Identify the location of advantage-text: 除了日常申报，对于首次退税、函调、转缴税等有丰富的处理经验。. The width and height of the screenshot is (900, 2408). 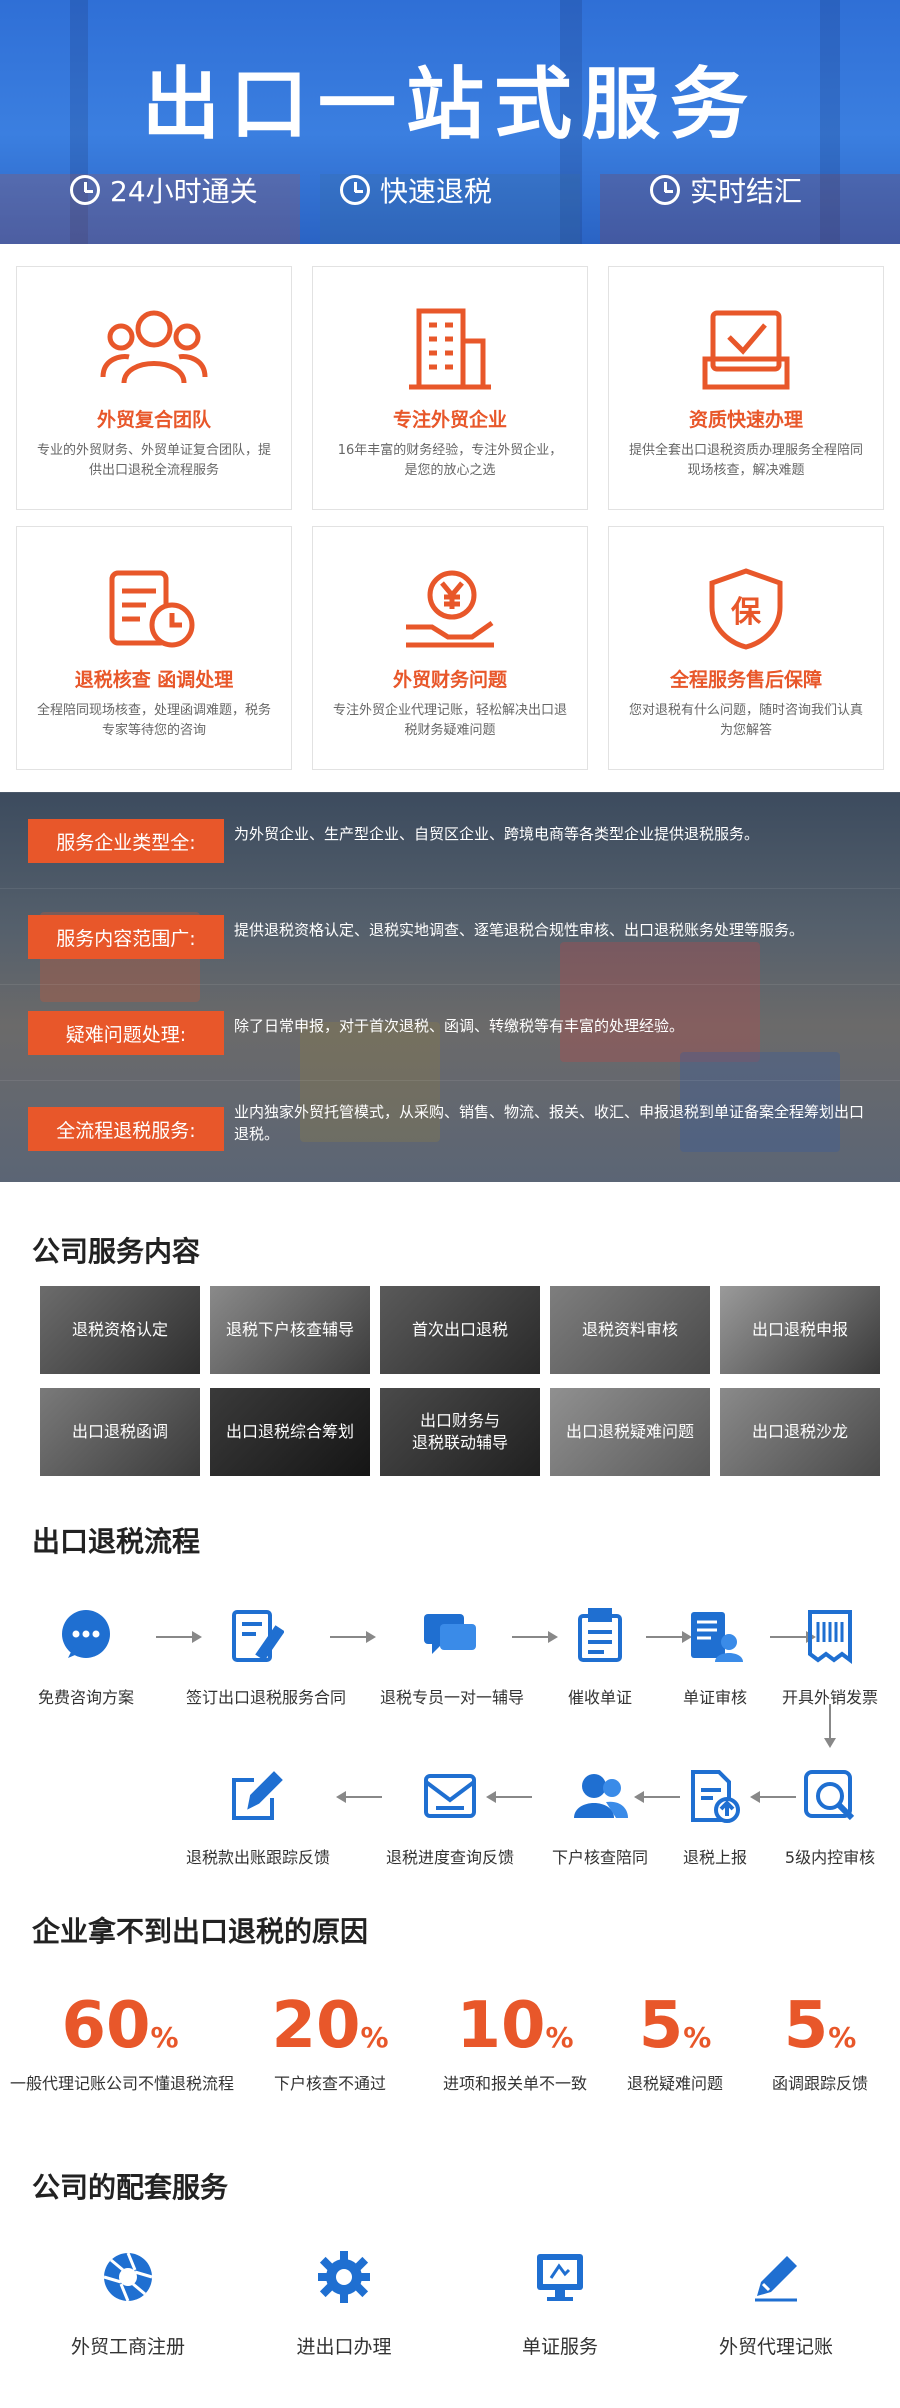
(459, 1026).